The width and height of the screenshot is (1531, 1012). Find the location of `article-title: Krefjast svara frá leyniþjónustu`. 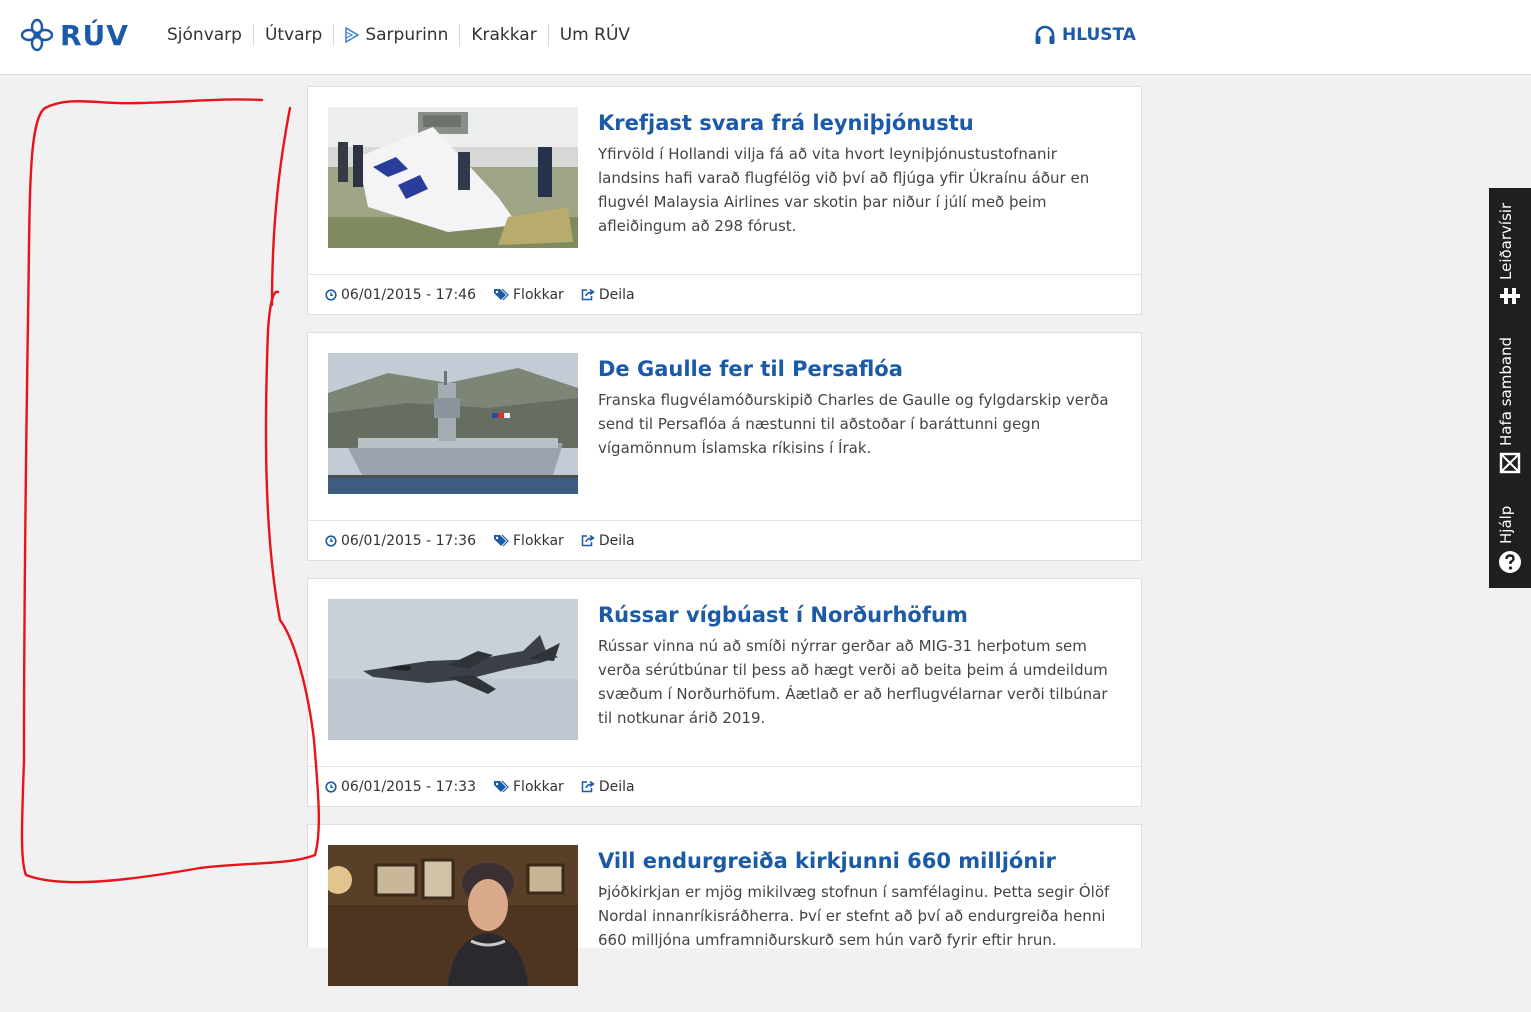

article-title: Krefjast svara frá leyniþjónustu is located at coordinates (786, 123).